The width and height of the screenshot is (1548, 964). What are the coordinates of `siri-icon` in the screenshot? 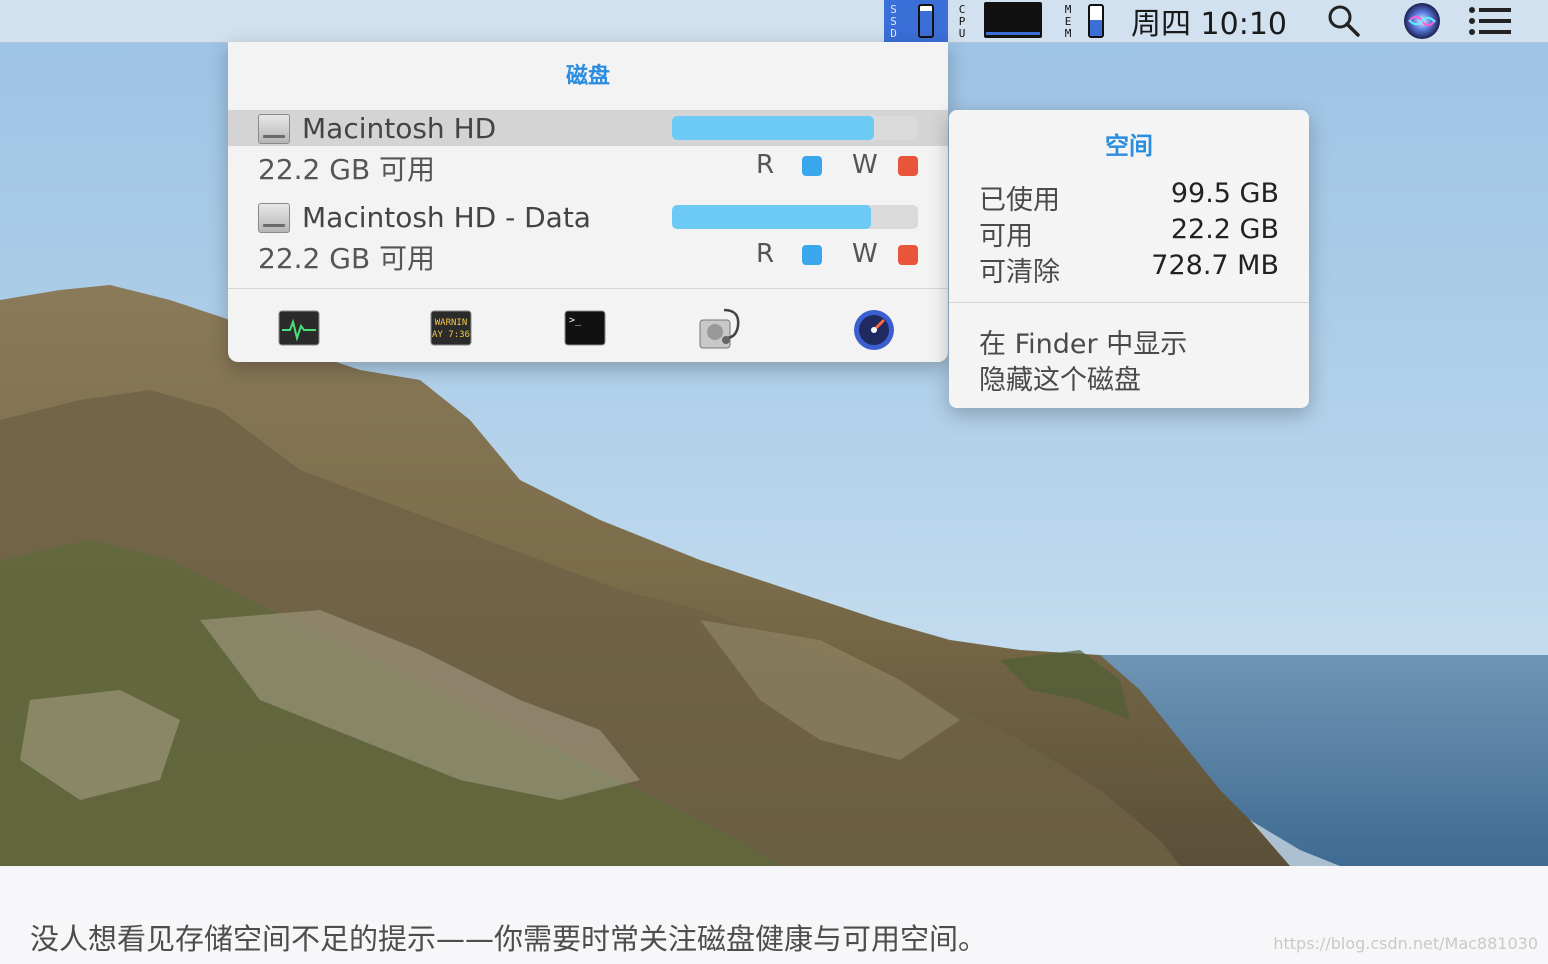 It's located at (1422, 21).